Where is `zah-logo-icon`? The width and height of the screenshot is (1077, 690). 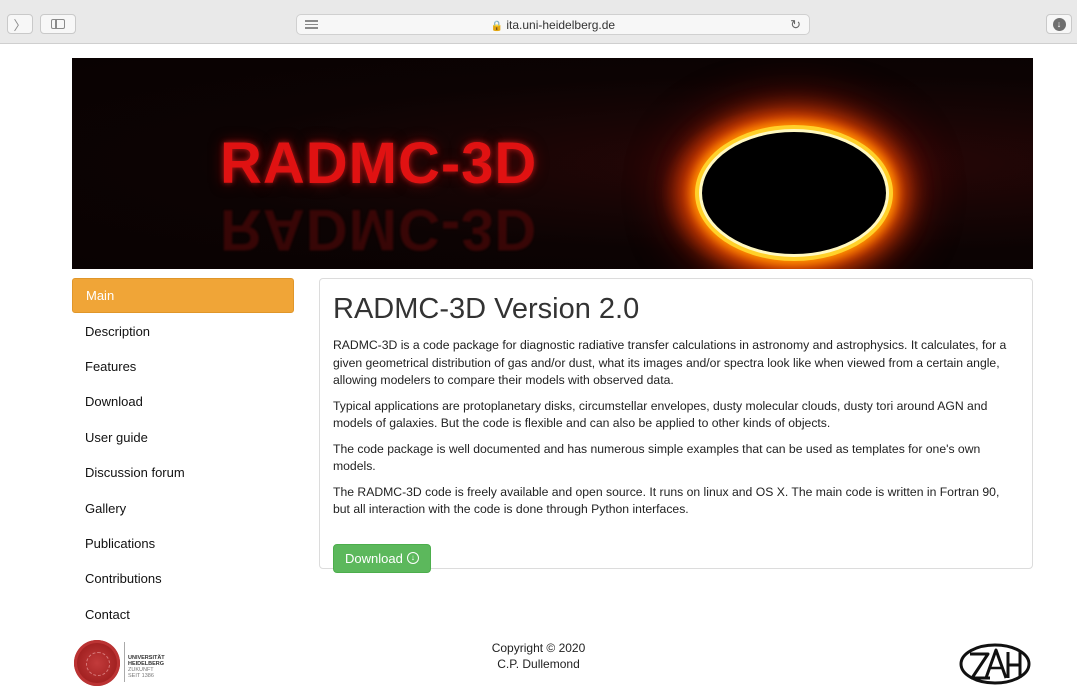 zah-logo-icon is located at coordinates (995, 664).